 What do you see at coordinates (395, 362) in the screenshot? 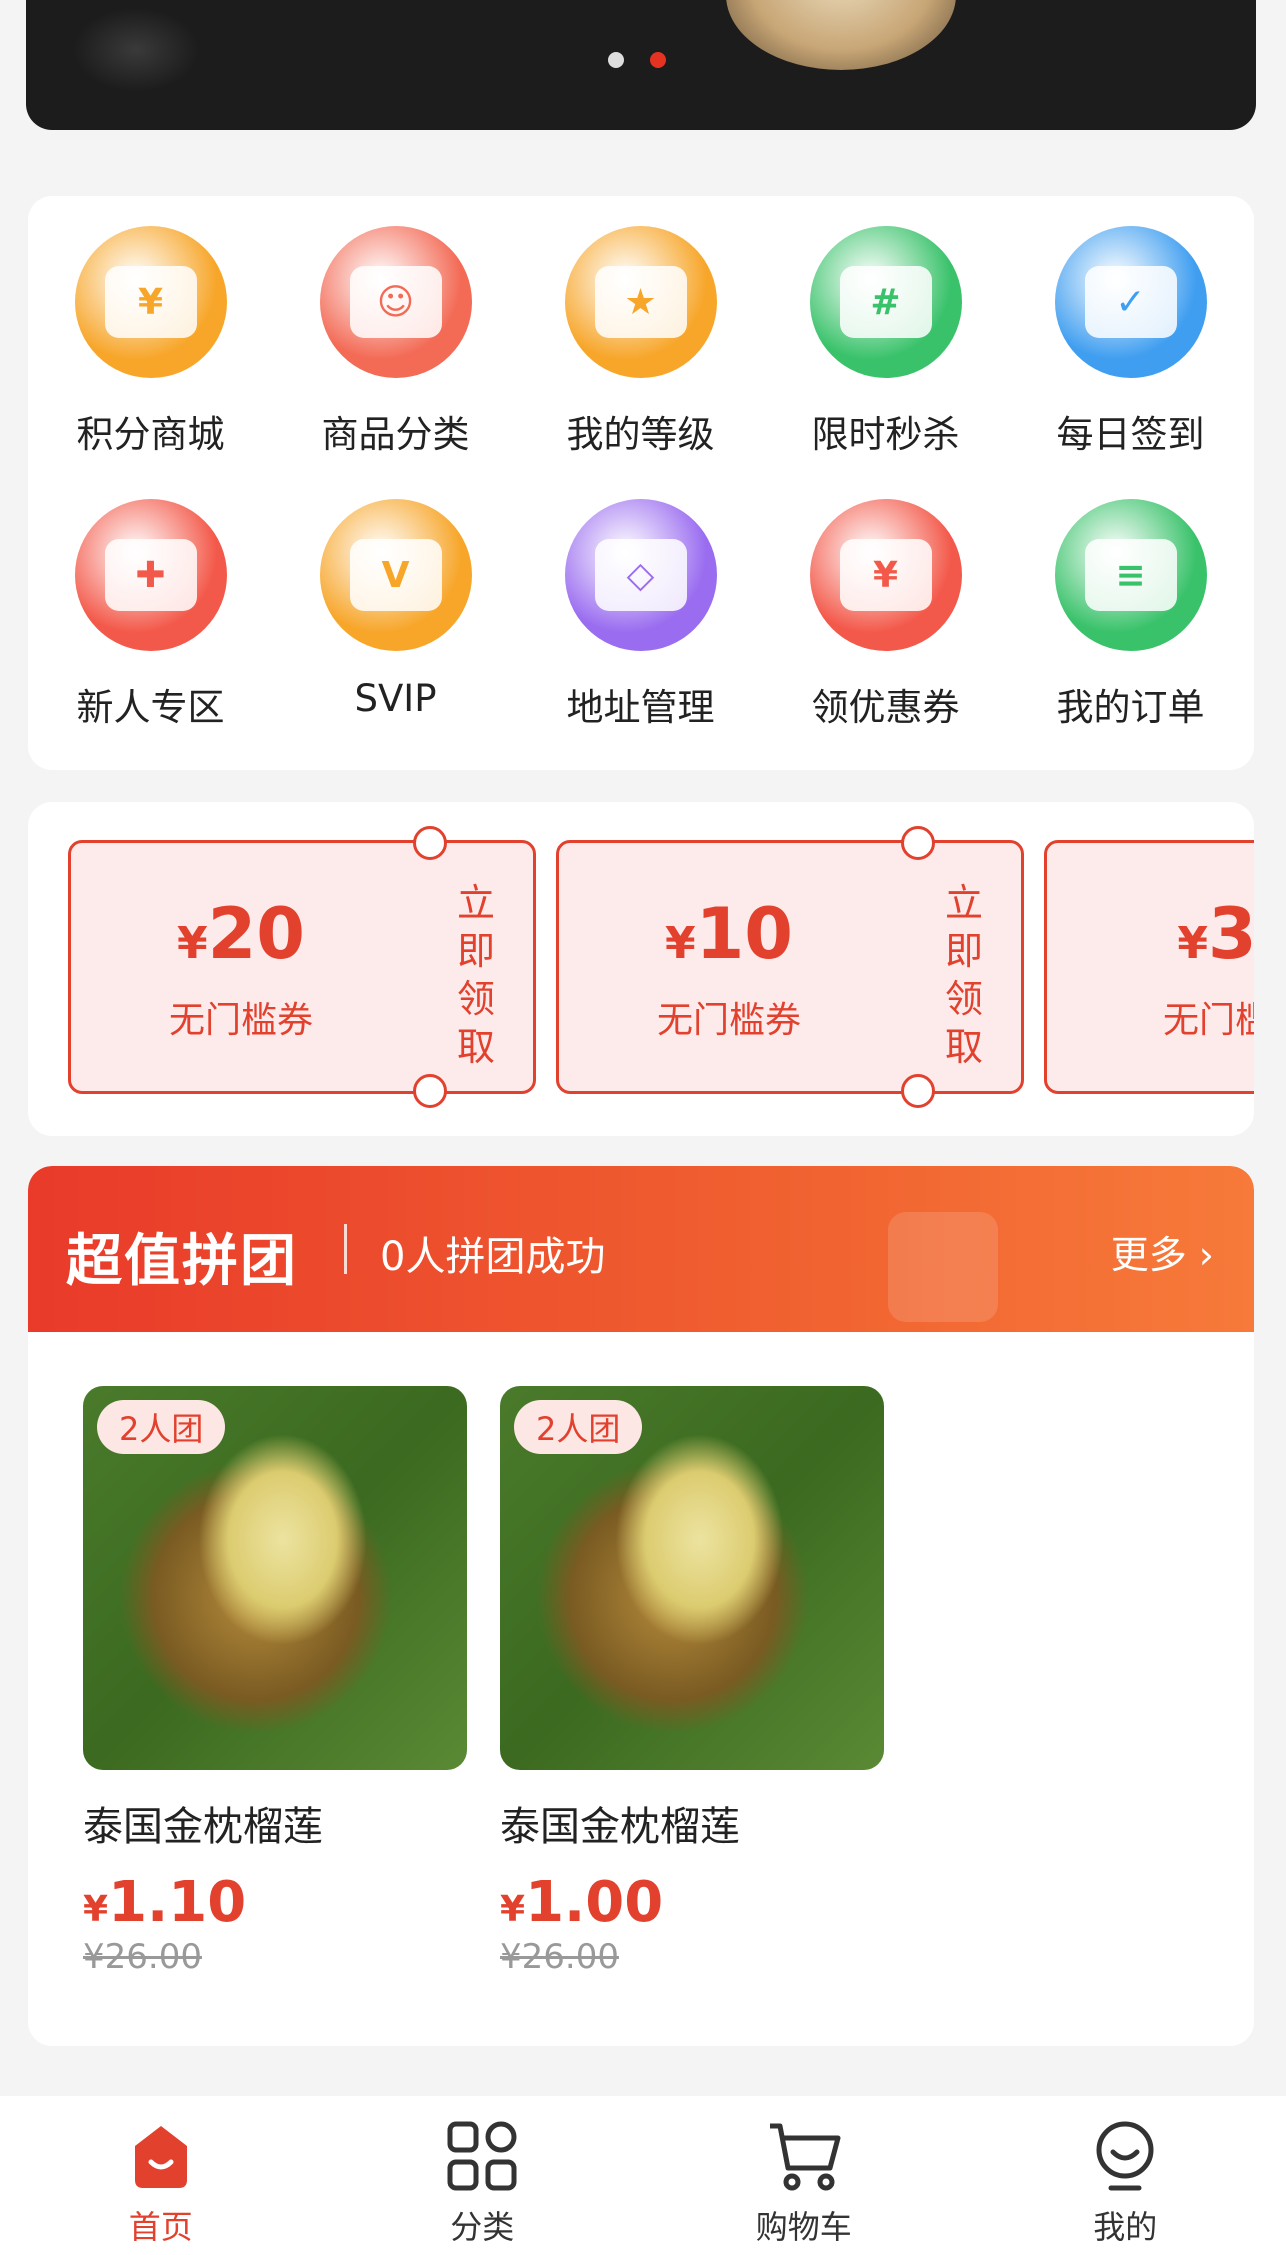
I see `quick-menu-item: ☺ 商品分类` at bounding box center [395, 362].